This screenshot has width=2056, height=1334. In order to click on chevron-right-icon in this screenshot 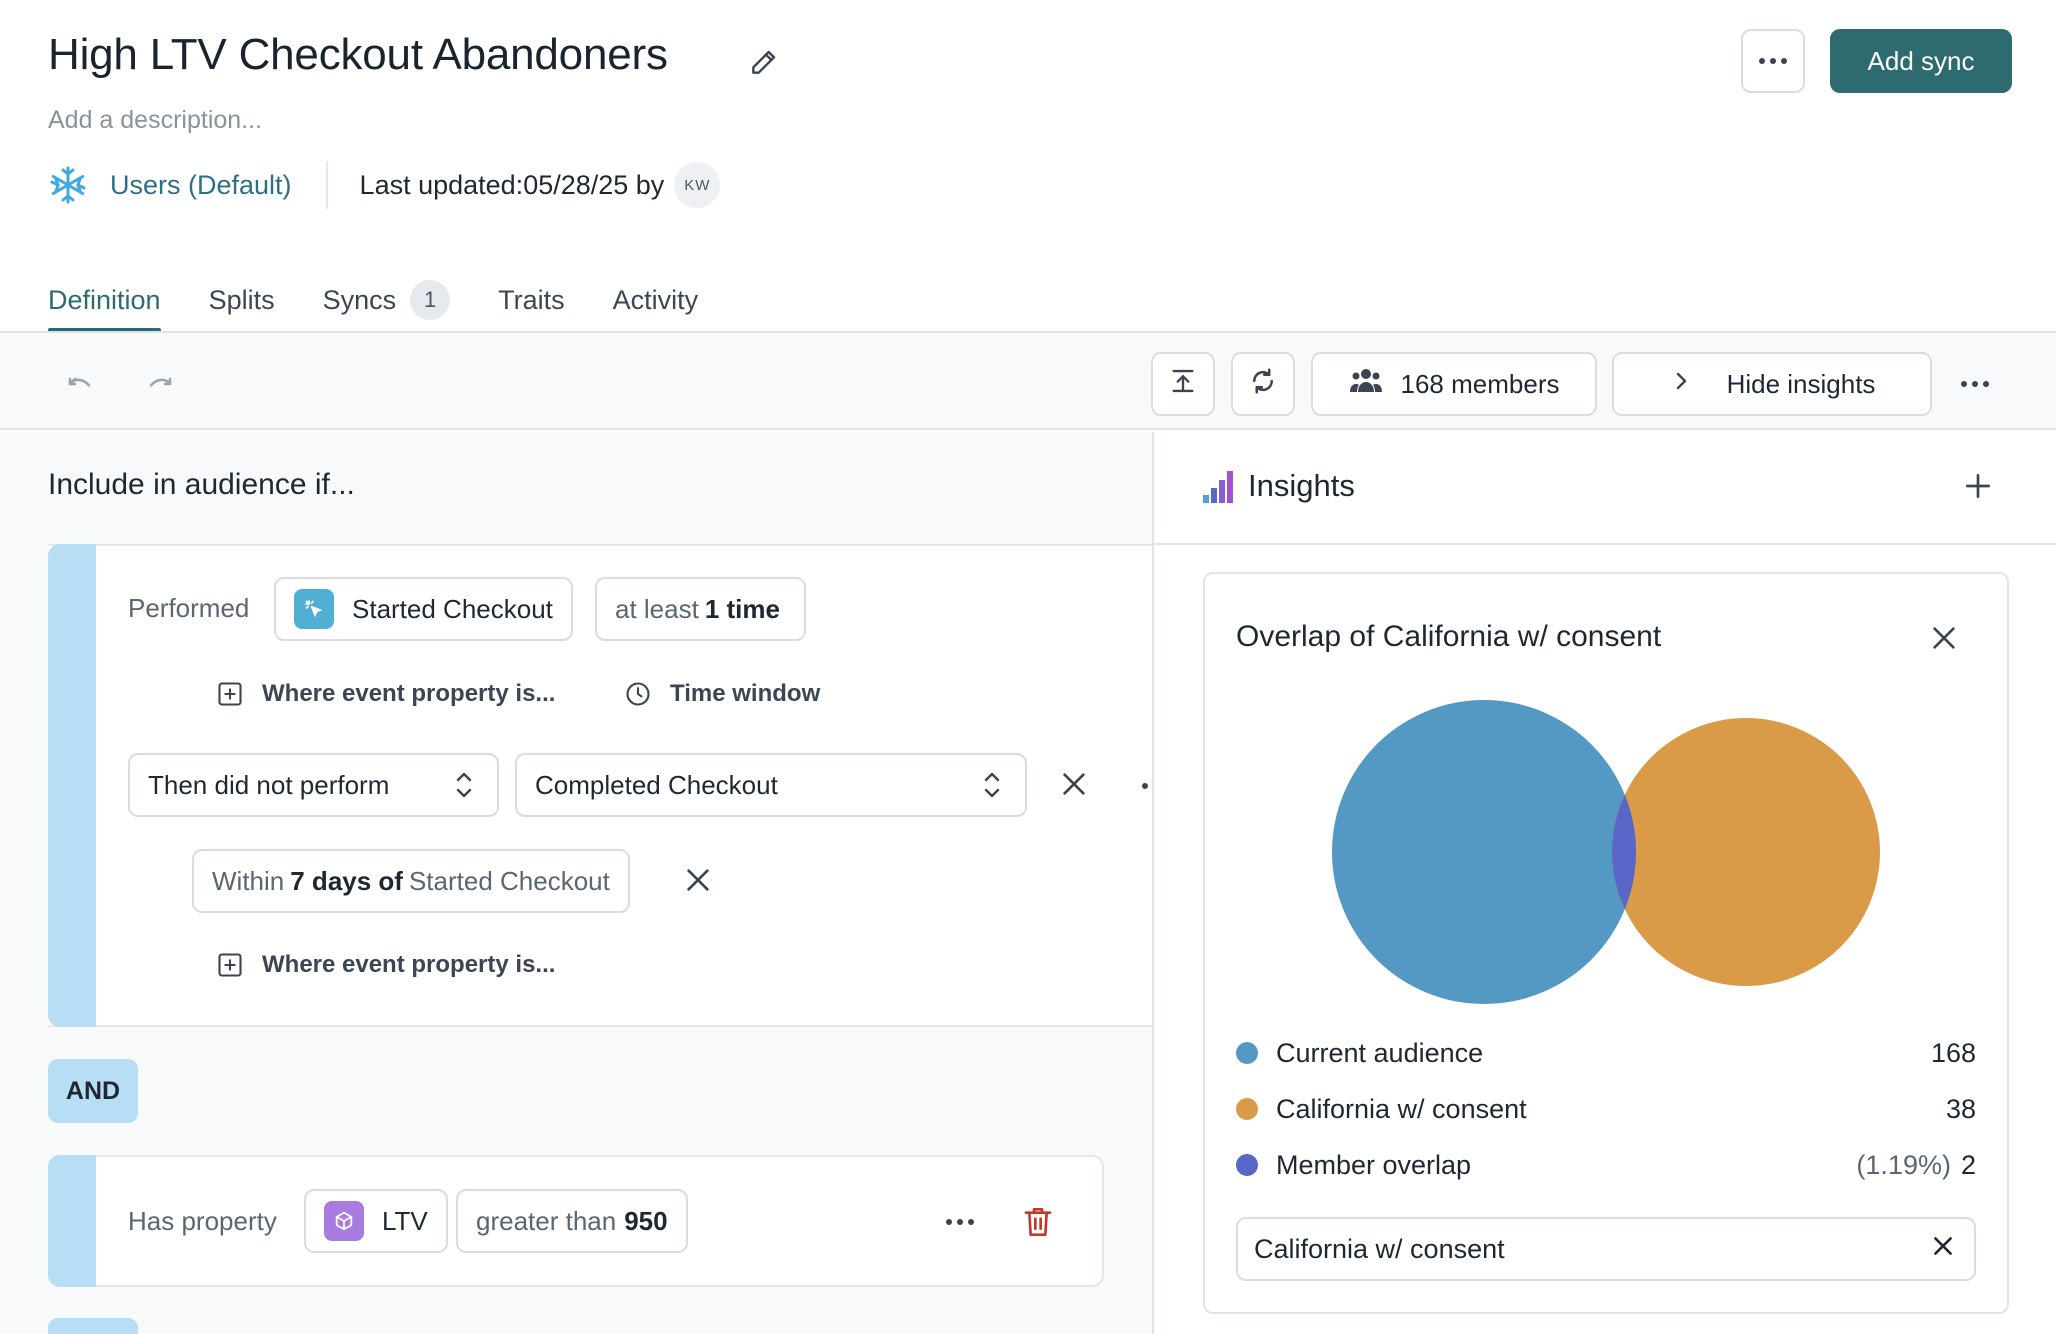, I will do `click(1681, 384)`.